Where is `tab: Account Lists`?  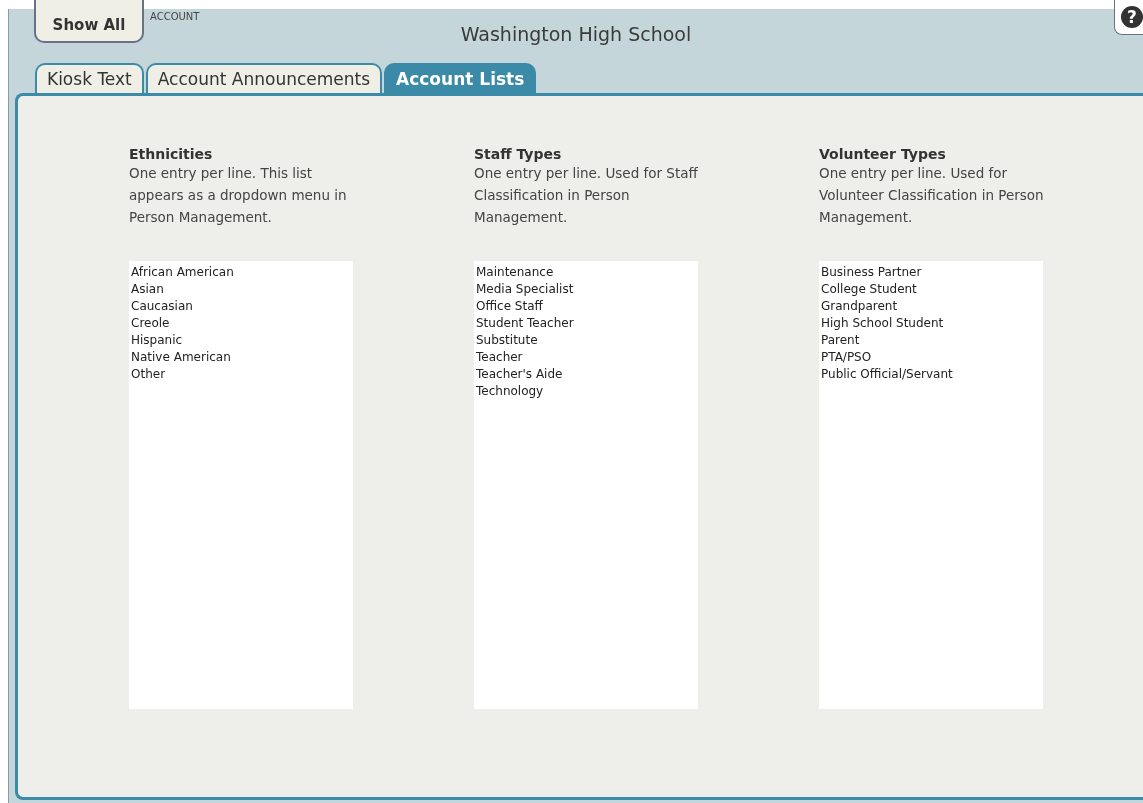
tab: Account Lists is located at coordinates (460, 78).